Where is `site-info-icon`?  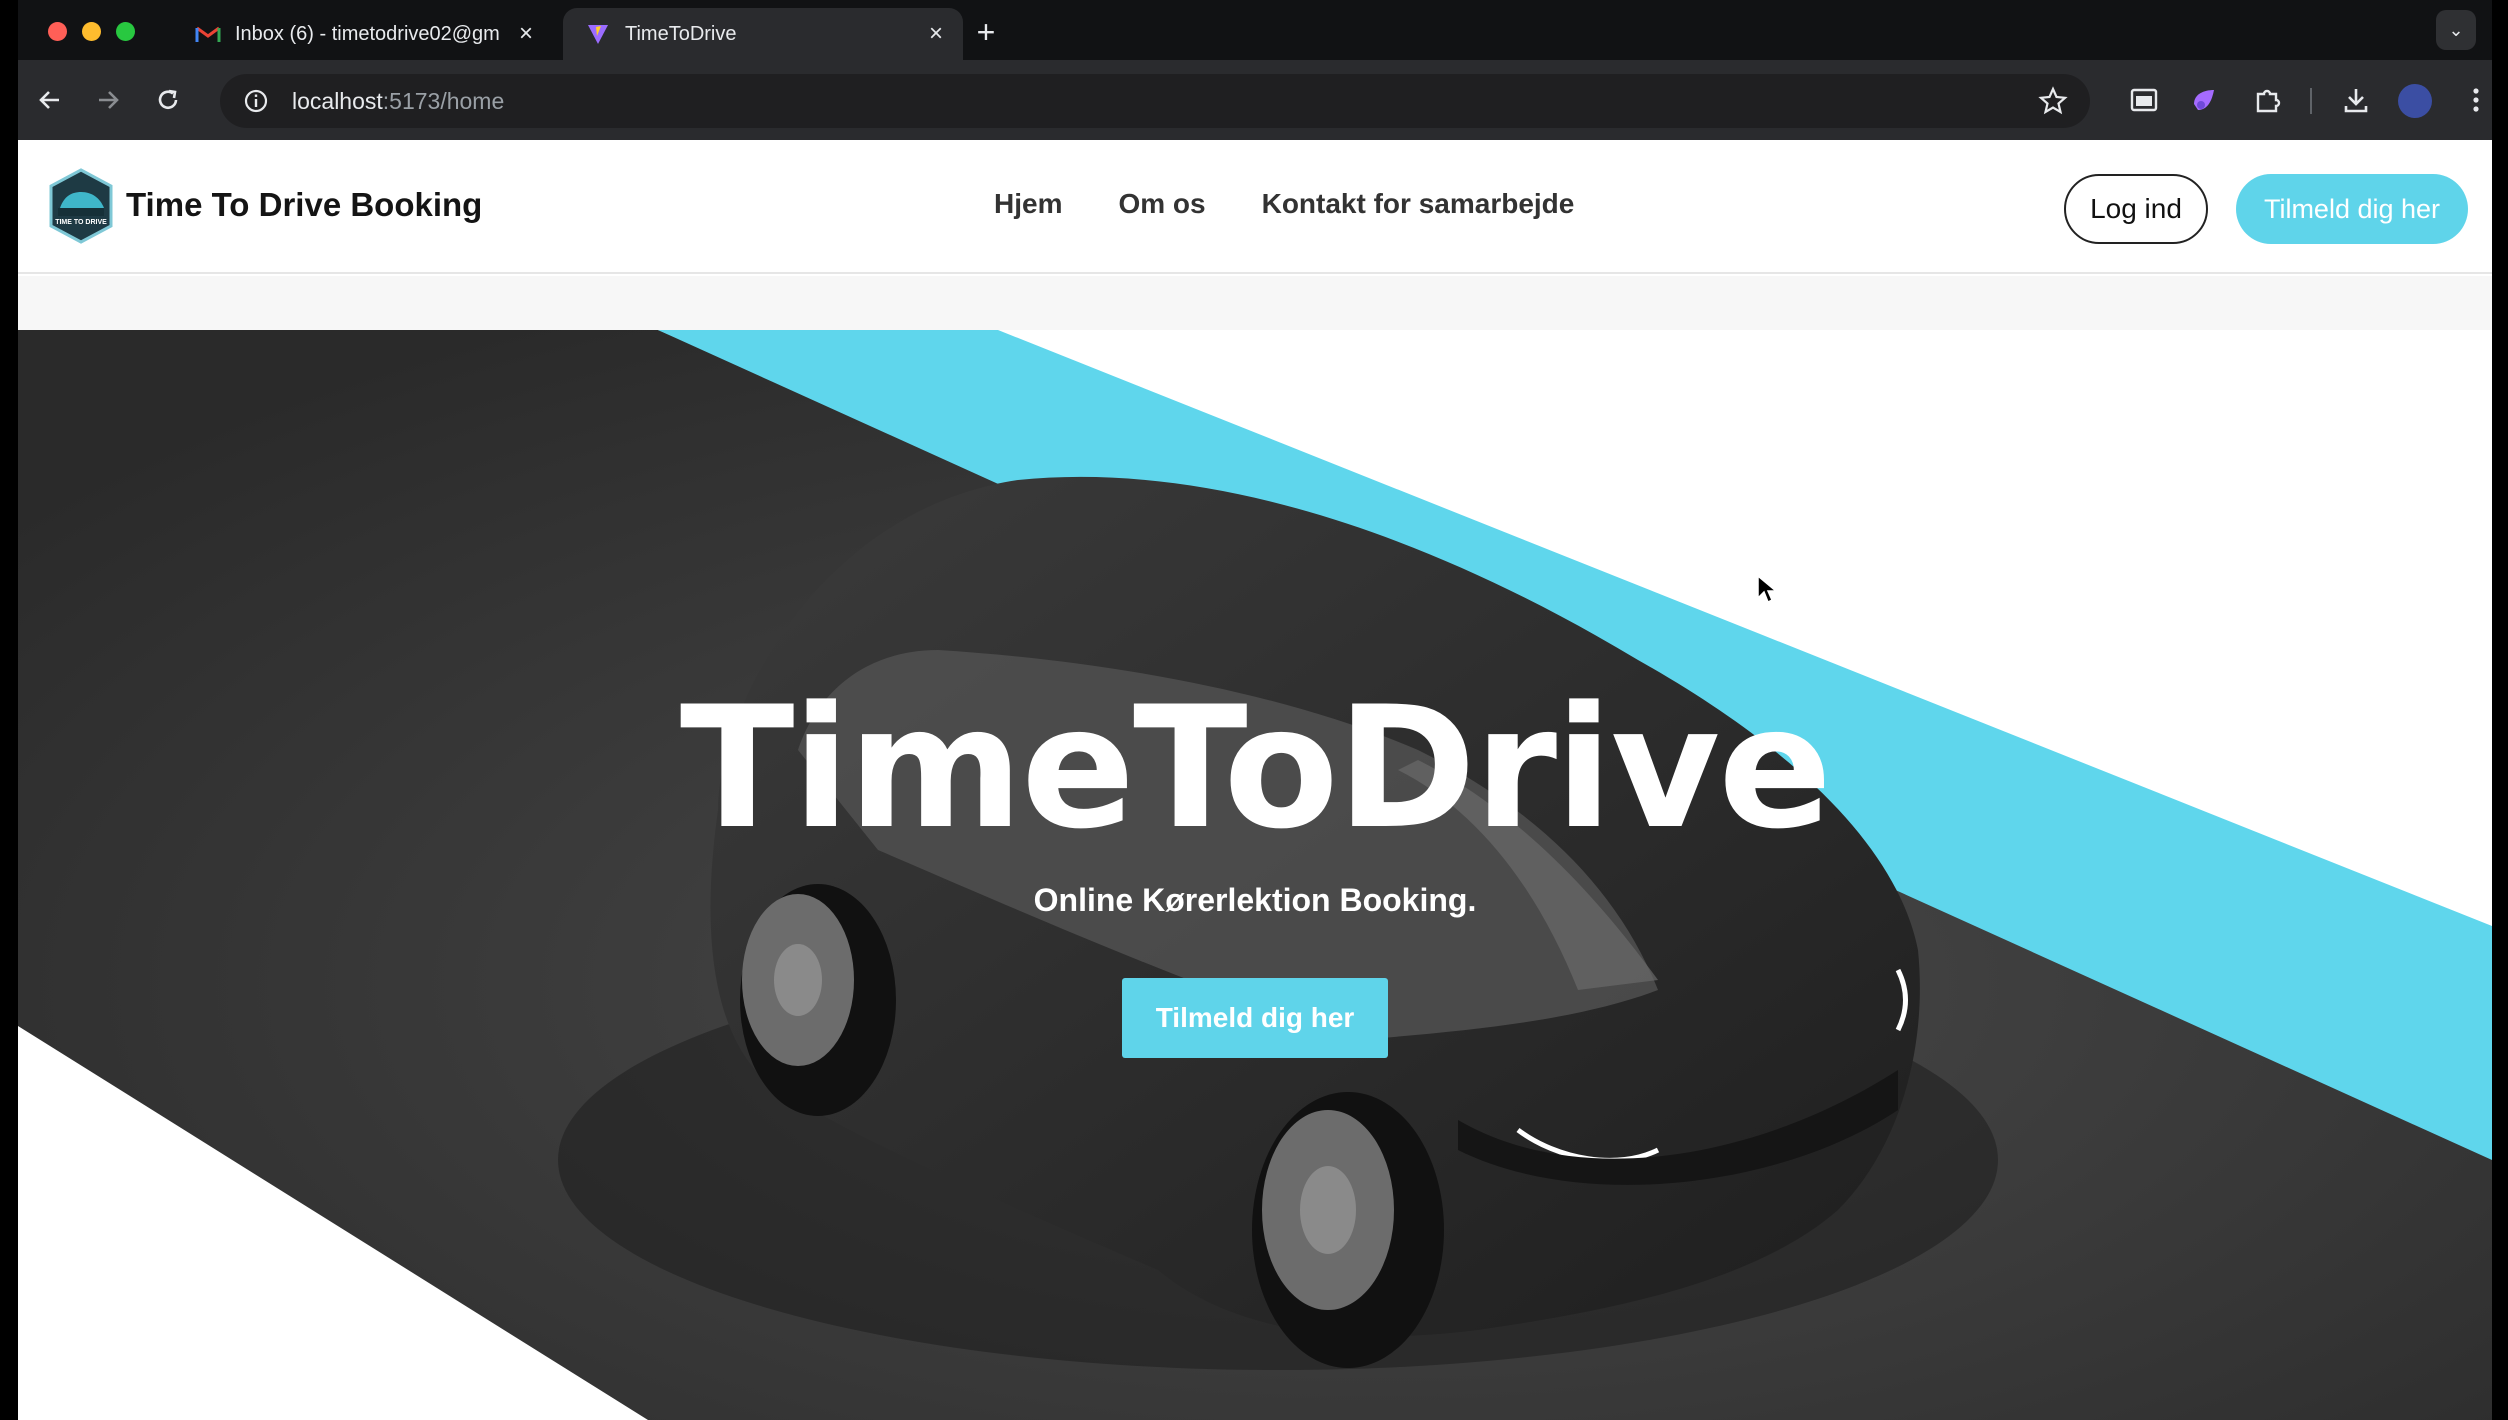 site-info-icon is located at coordinates (256, 101).